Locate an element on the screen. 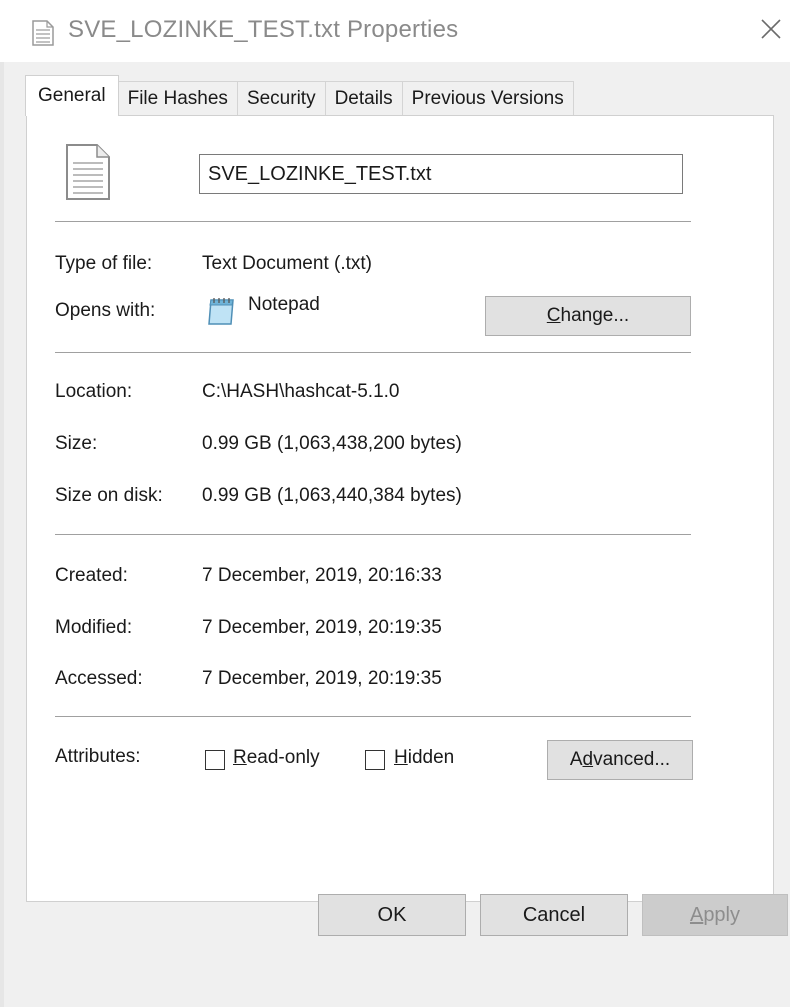 The image size is (790, 1007). accessed-value: 7 December, 2019, 20:19:35 is located at coordinates (322, 678).